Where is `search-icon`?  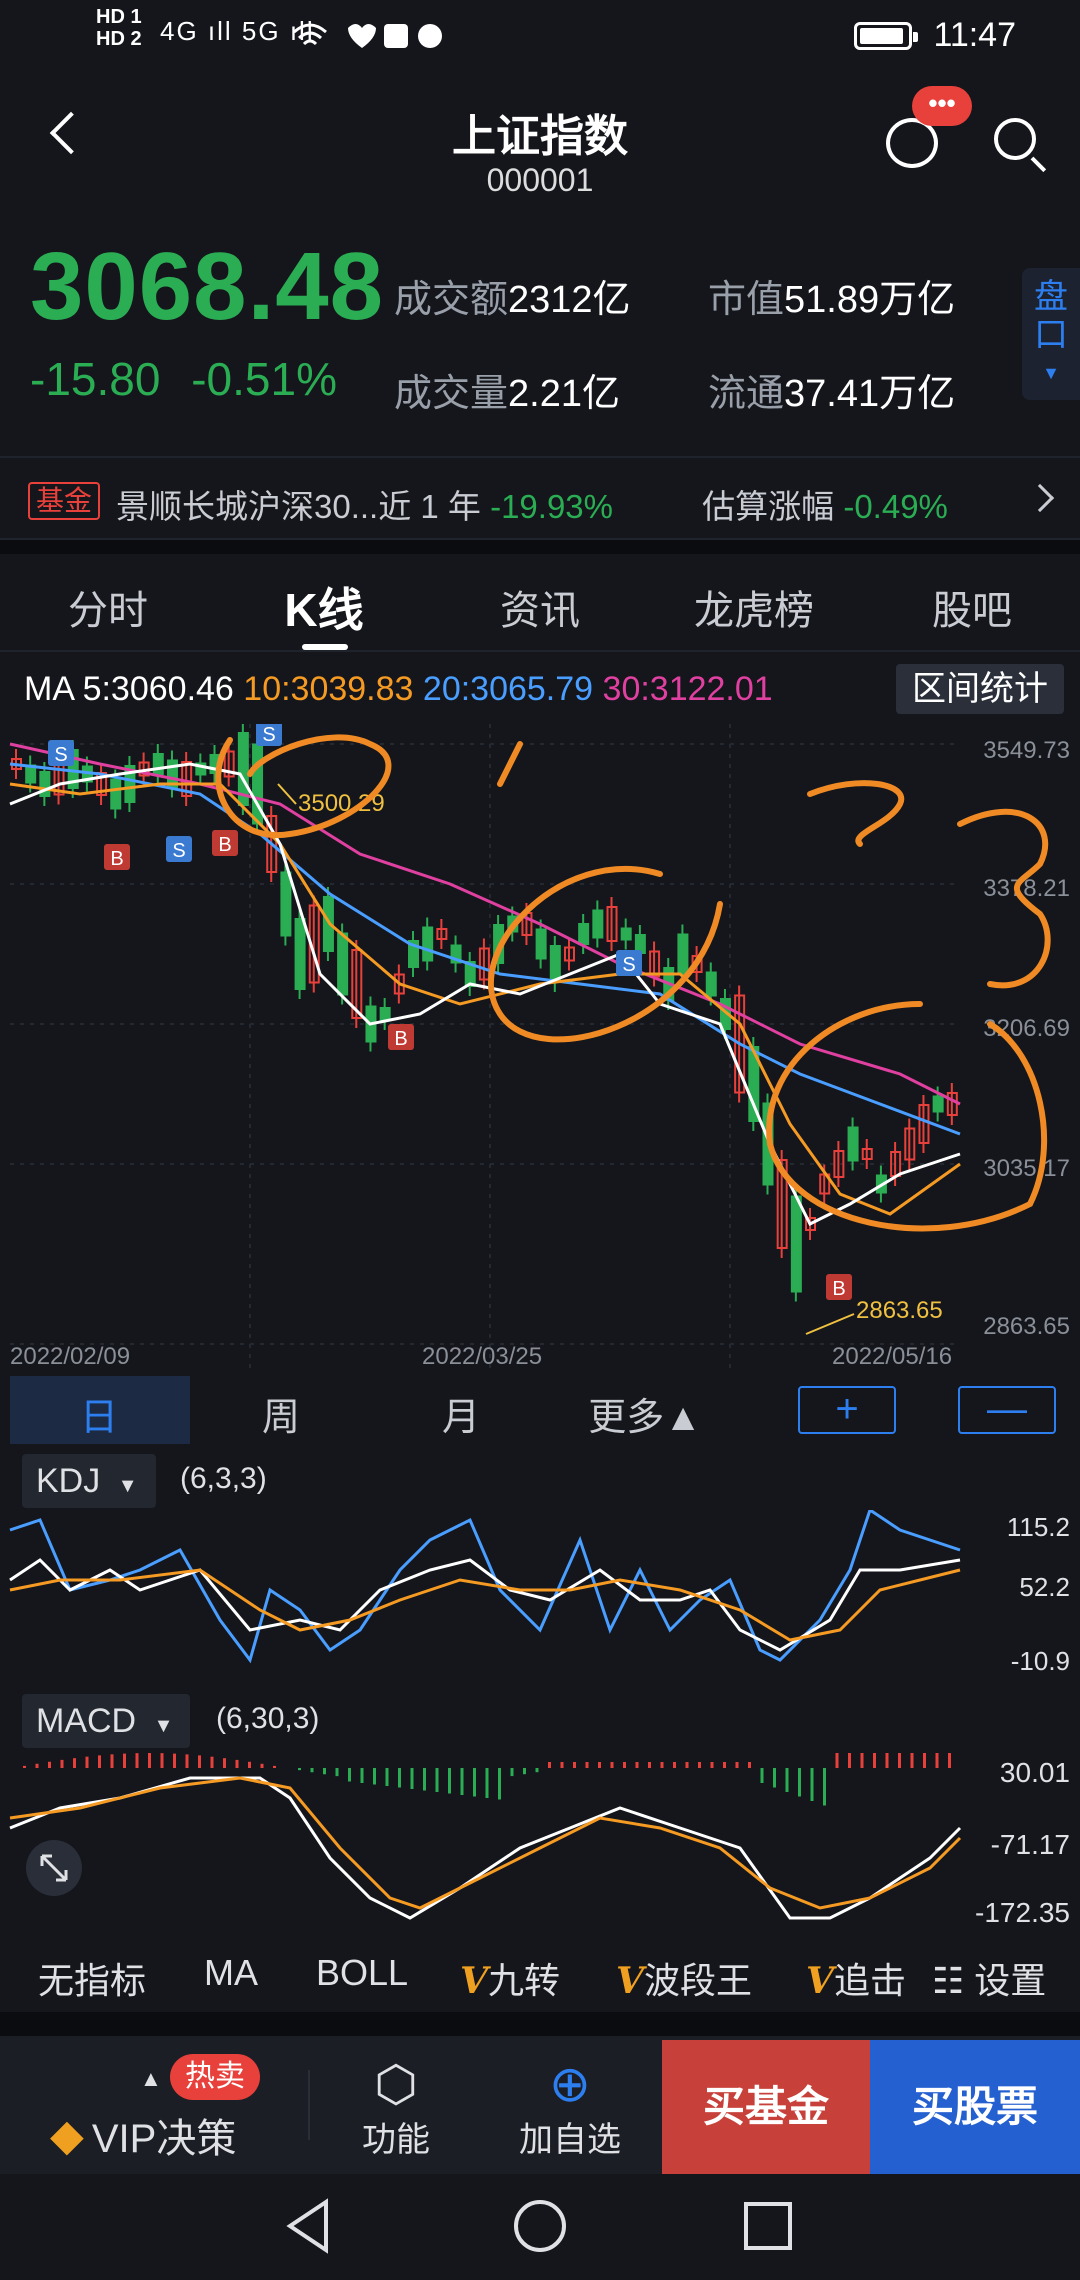 search-icon is located at coordinates (1015, 139).